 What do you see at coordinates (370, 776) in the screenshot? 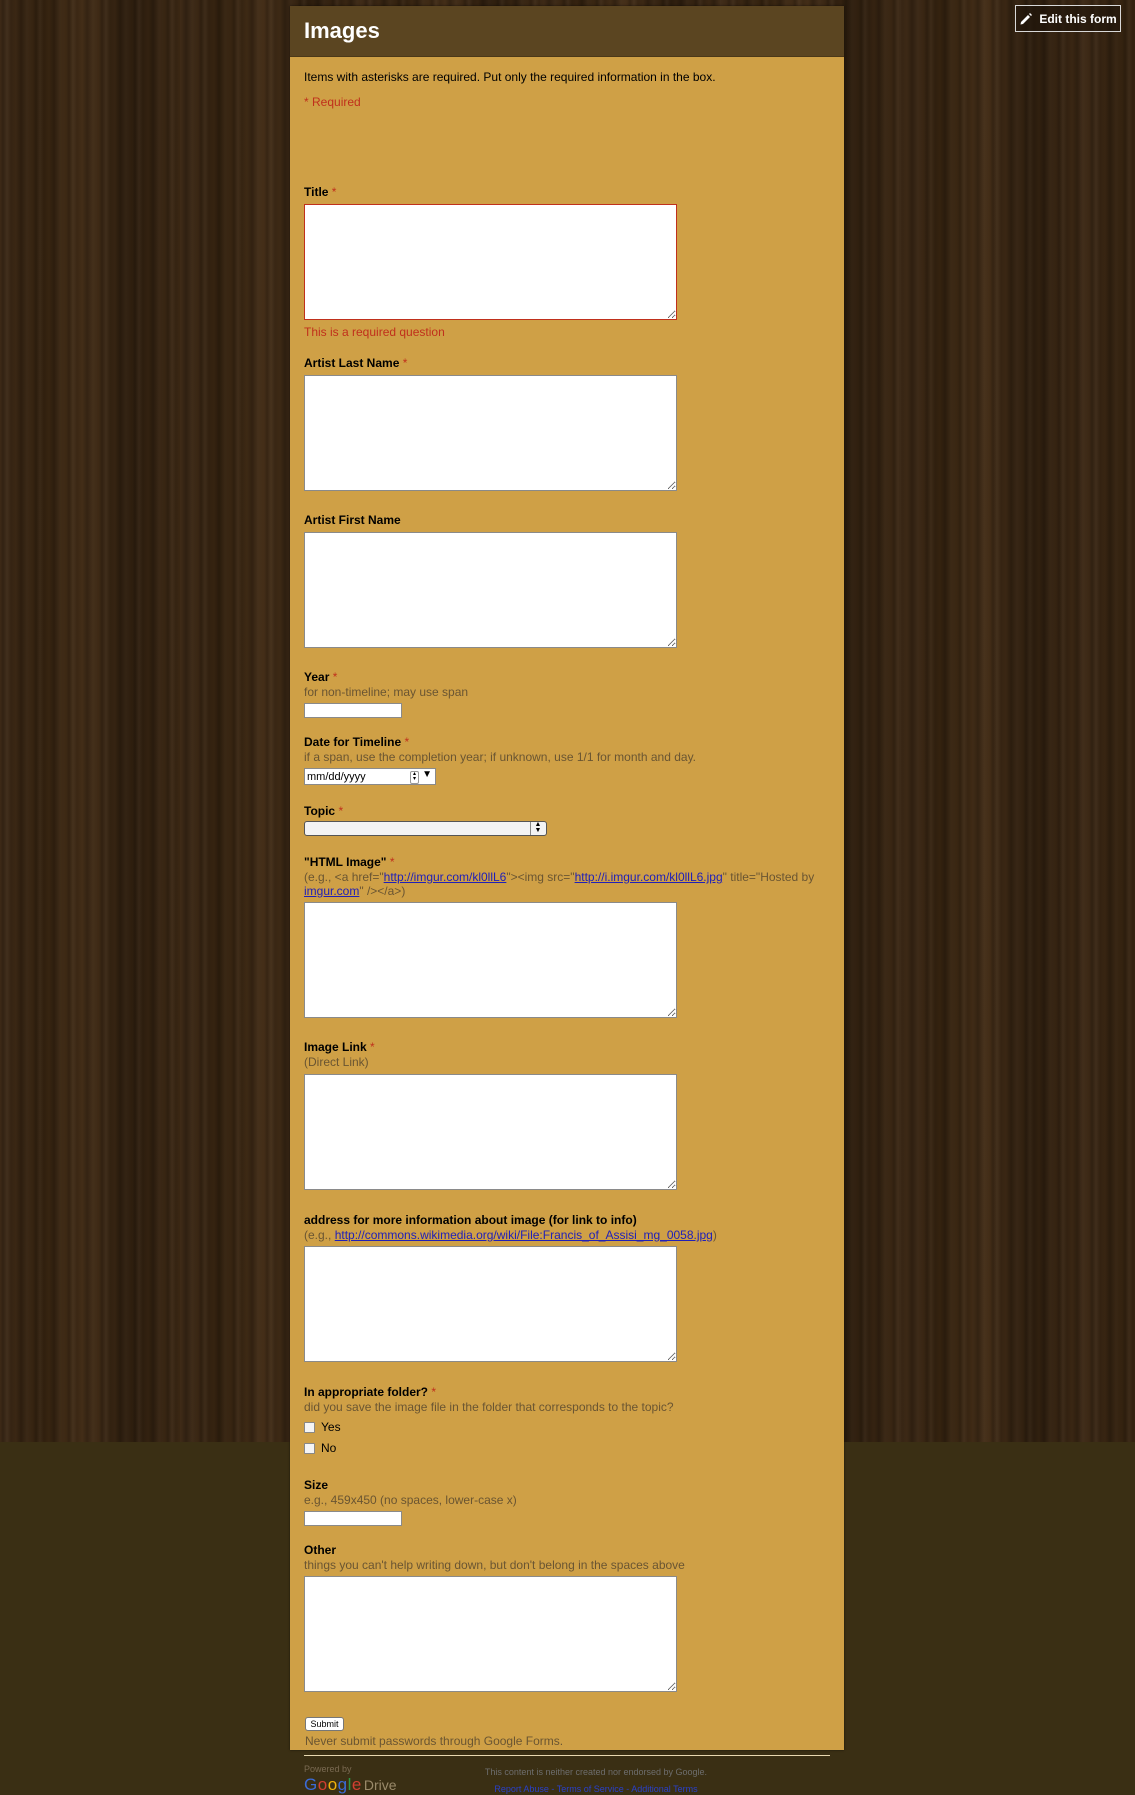
I see `date-timeline-input: mm/dd/yyyy ▴ ▾ ▼` at bounding box center [370, 776].